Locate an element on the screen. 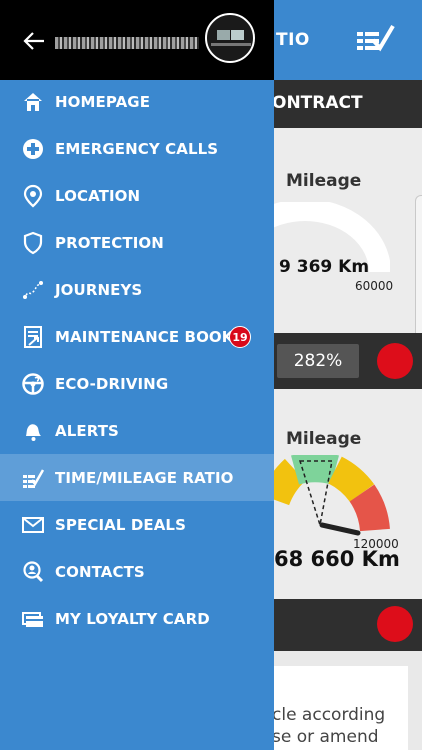 This screenshot has height=750, width=422. location-pin-icon is located at coordinates (33, 196).